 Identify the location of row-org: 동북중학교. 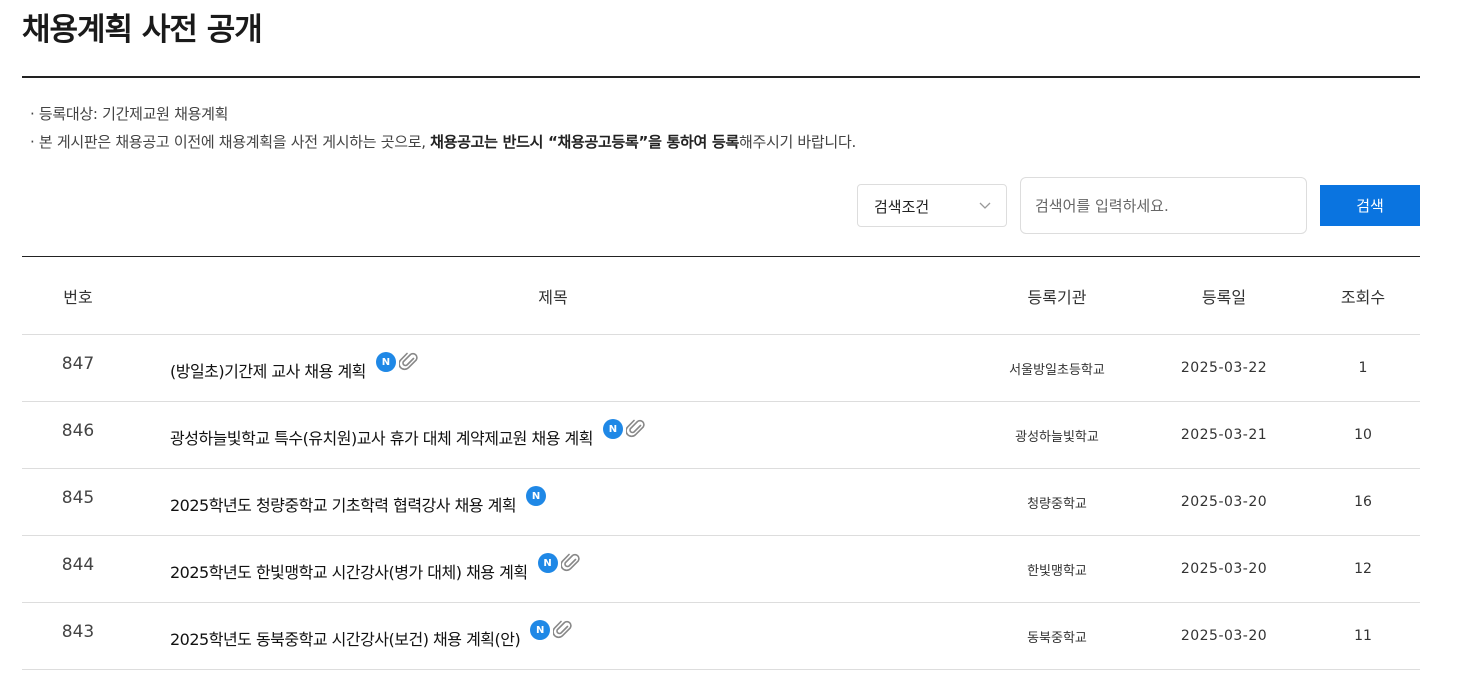
(1057, 638).